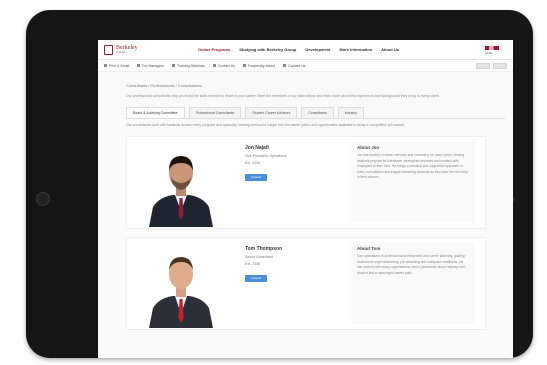 The width and height of the screenshot is (547, 365). I want to click on toolbar-actions, so click(491, 65).